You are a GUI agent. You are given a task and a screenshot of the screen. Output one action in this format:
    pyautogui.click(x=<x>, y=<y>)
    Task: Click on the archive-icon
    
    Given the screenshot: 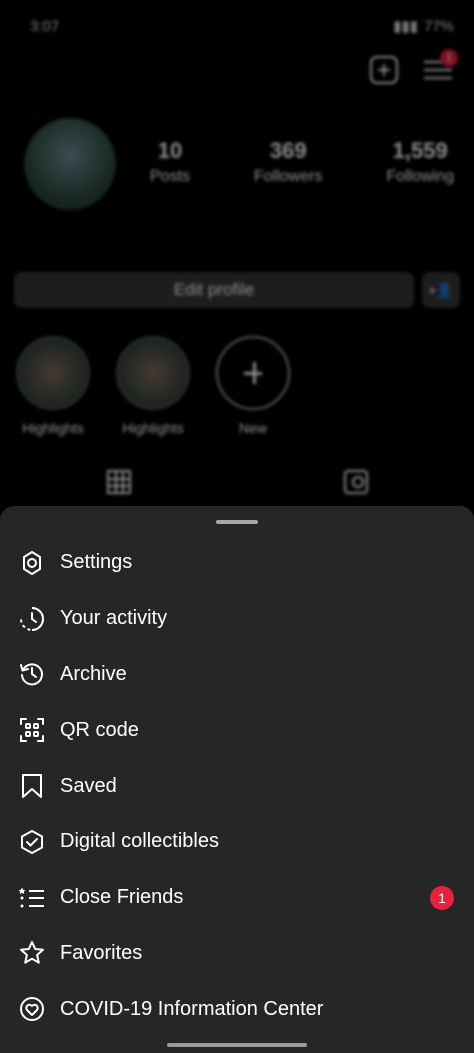 What is the action you would take?
    pyautogui.click(x=32, y=674)
    